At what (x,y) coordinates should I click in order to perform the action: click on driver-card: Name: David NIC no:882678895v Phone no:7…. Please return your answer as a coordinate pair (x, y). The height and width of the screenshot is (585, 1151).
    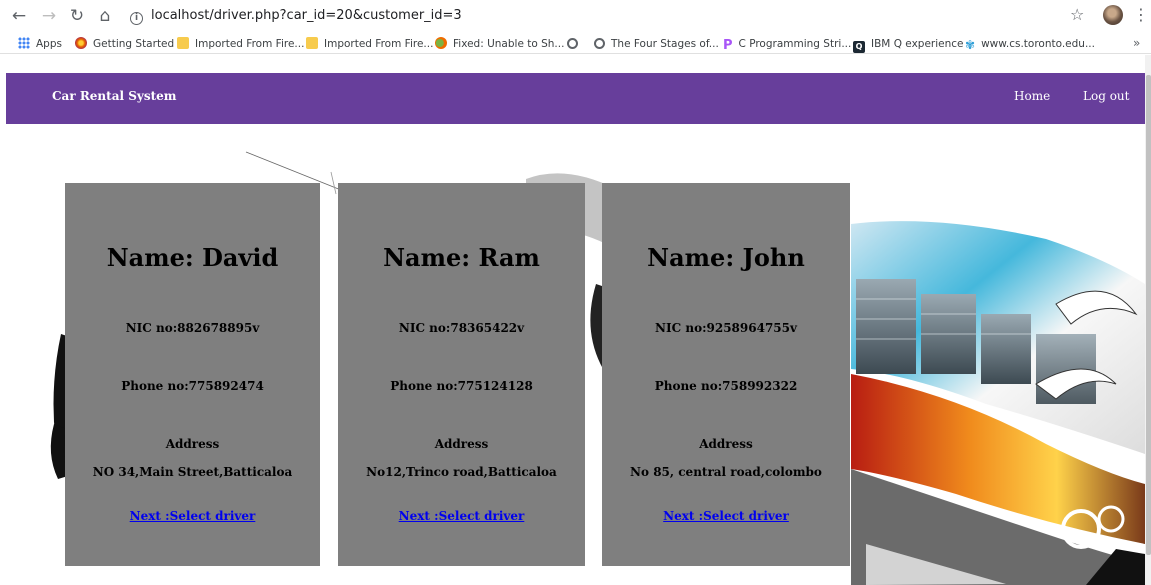
    Looking at the image, I should click on (192, 374).